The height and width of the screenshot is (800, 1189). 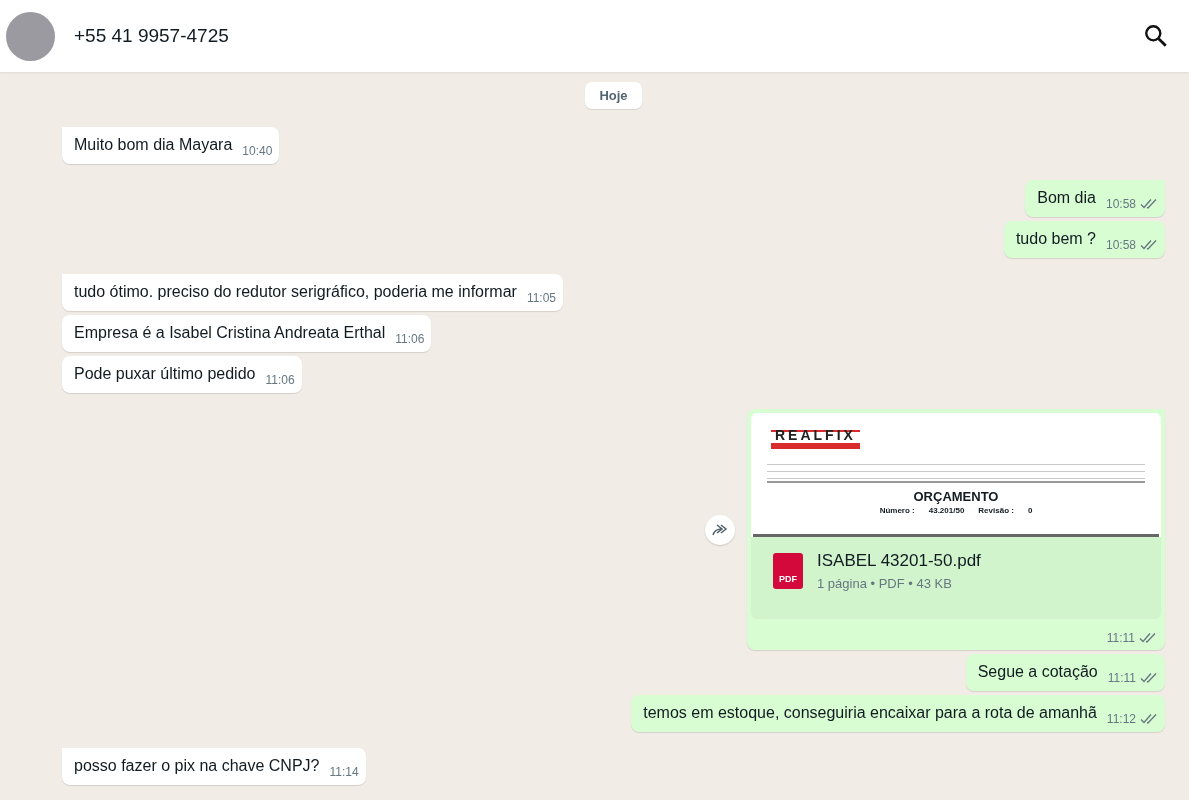 I want to click on message-time: 11:12, so click(x=1121, y=719).